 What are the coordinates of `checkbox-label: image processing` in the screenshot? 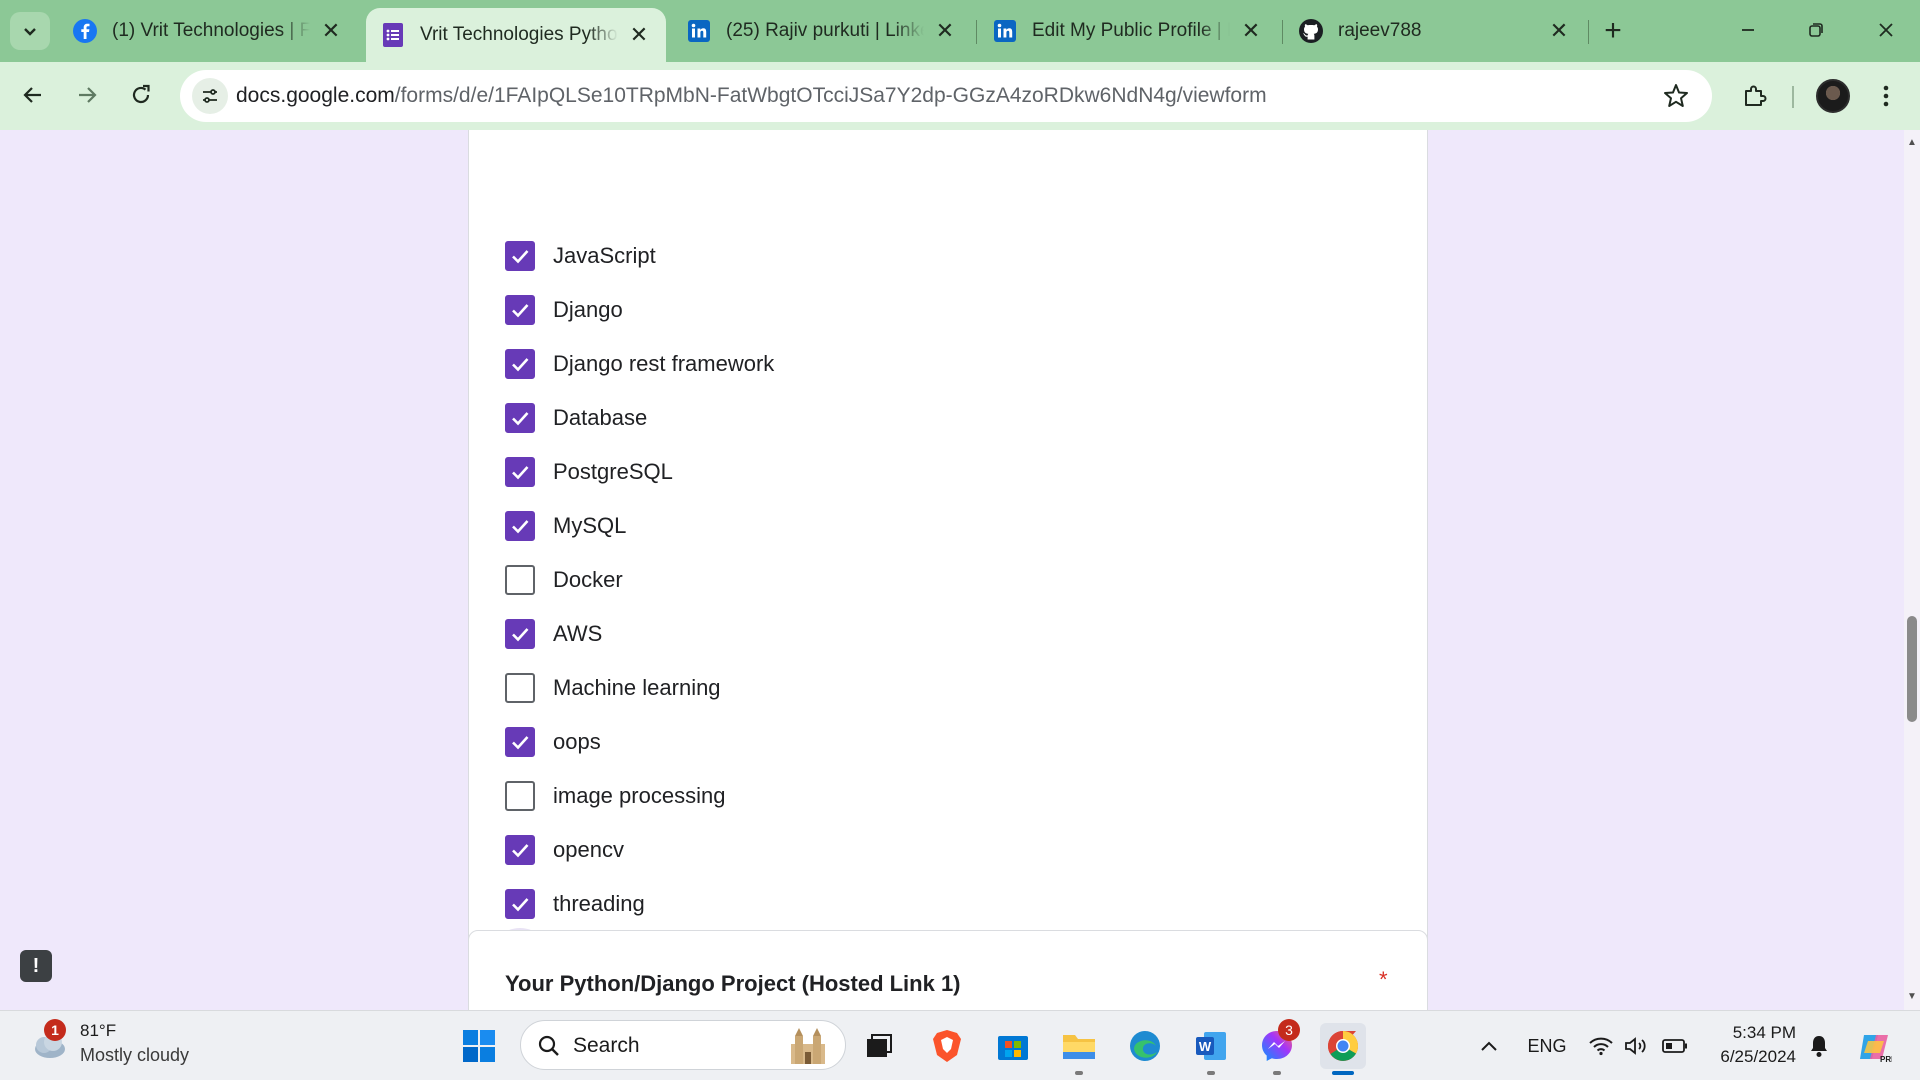 It's located at (639, 795).